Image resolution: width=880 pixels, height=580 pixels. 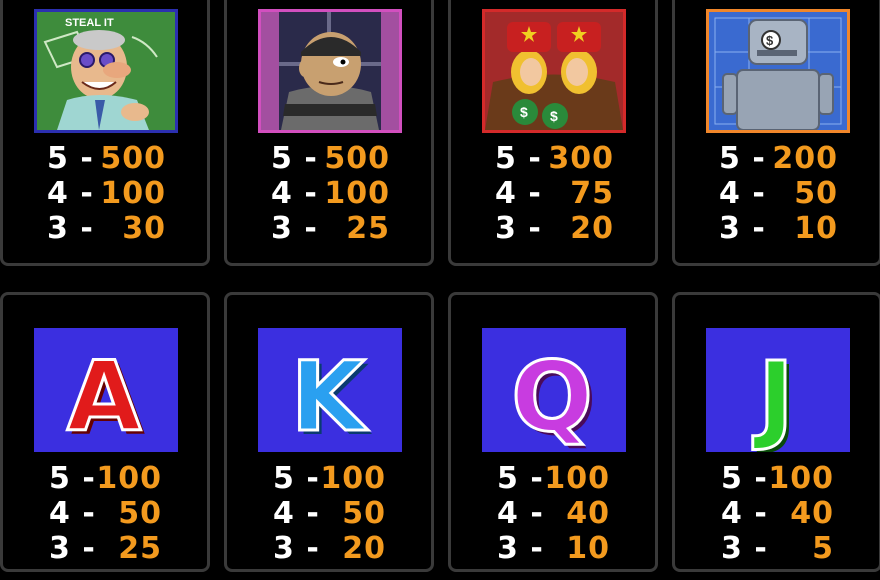 I want to click on paytable-panel-scientist: STEAL IT 5 - 500 4 - 100 3 - 30, so click(x=105, y=133).